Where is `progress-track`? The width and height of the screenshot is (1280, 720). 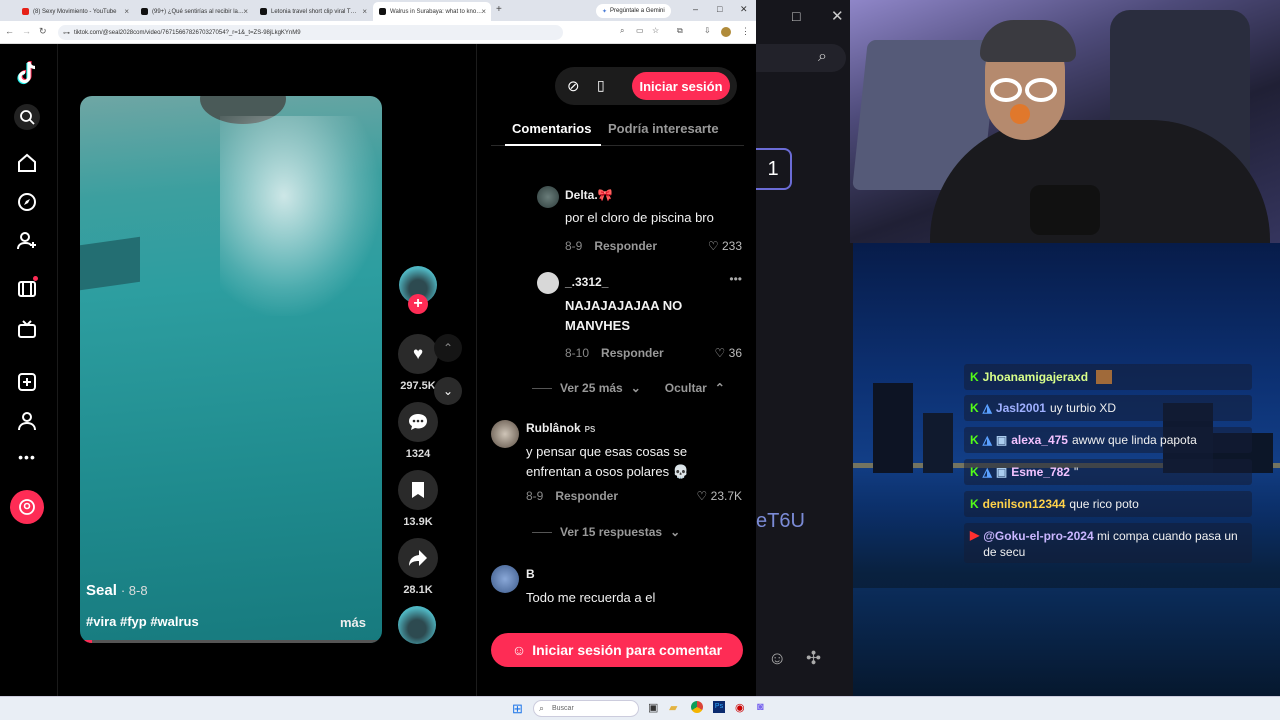 progress-track is located at coordinates (231, 641).